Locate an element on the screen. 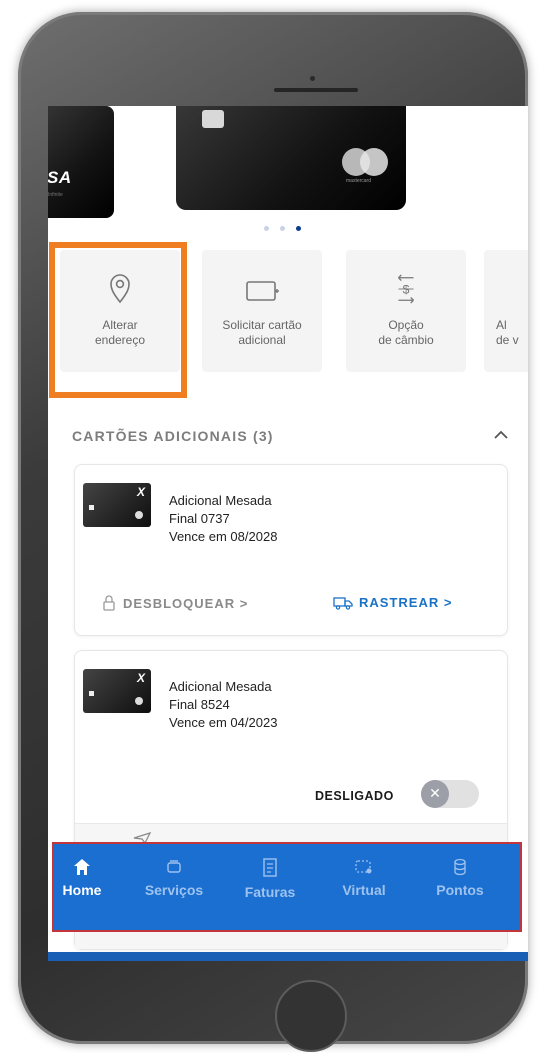 This screenshot has height=1053, width=542. visa-card-tier: Infinite is located at coordinates (55, 195).